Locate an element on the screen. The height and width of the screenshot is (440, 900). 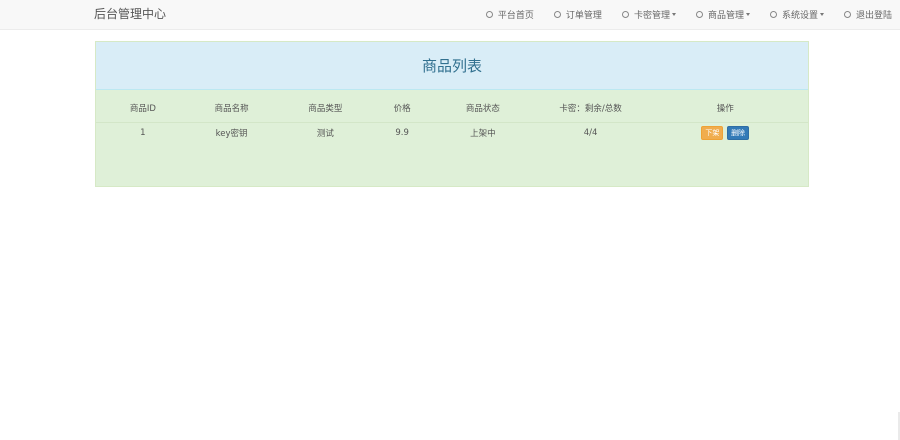
nav-item-products: 商品管理 is located at coordinates (723, 14).